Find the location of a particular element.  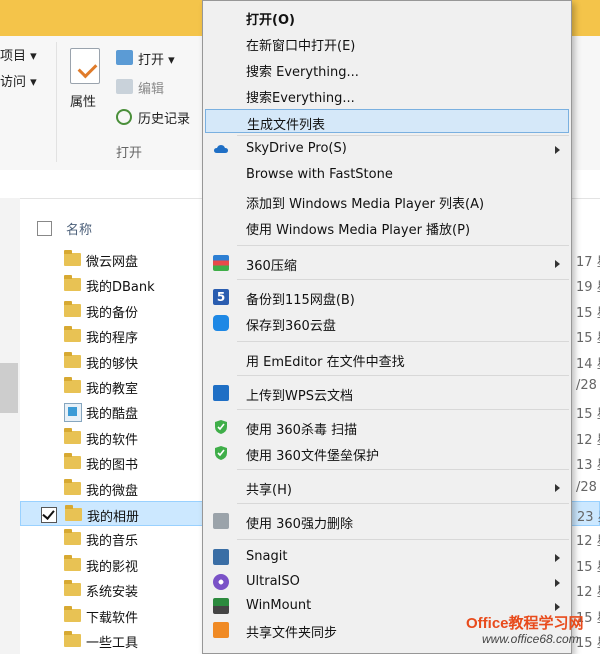

wps-cloud-icon is located at coordinates (221, 393).